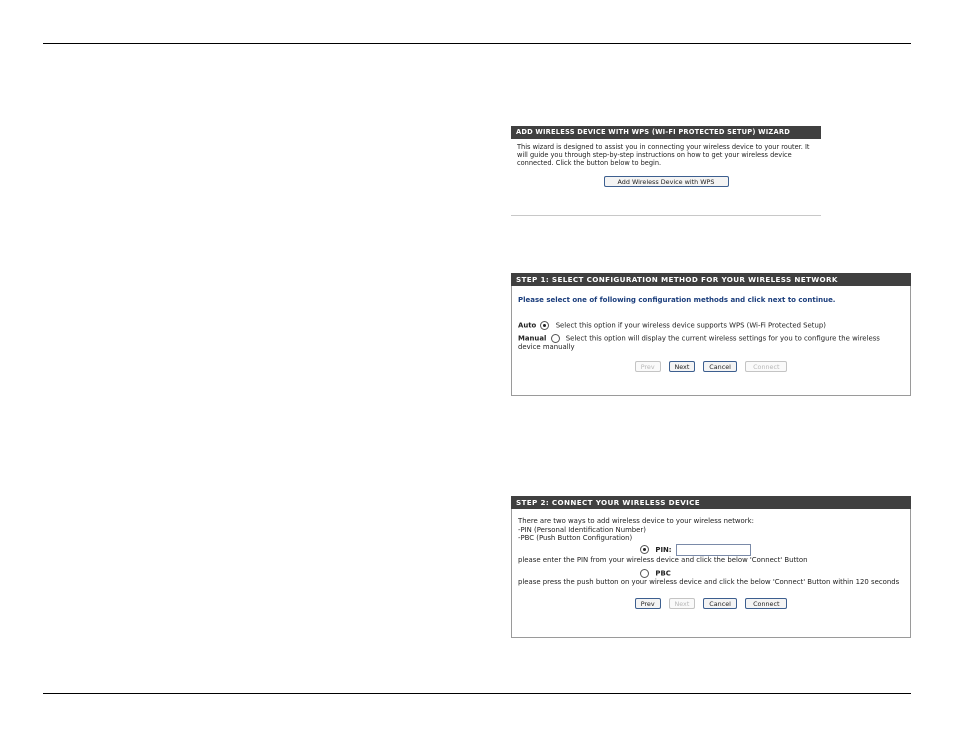 The width and height of the screenshot is (954, 737). Describe the element at coordinates (663, 549) in the screenshot. I see `pin-label: PIN:` at that location.